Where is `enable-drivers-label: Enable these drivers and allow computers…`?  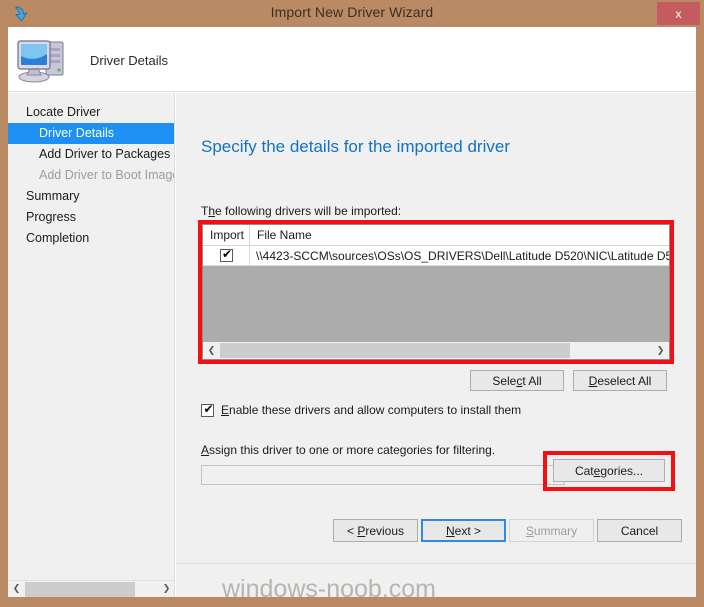 enable-drivers-label: Enable these drivers and allow computers… is located at coordinates (371, 410).